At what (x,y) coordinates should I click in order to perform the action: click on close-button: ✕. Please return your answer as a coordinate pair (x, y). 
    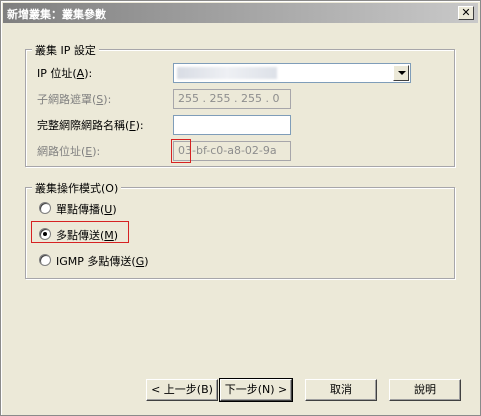
    Looking at the image, I should click on (466, 13).